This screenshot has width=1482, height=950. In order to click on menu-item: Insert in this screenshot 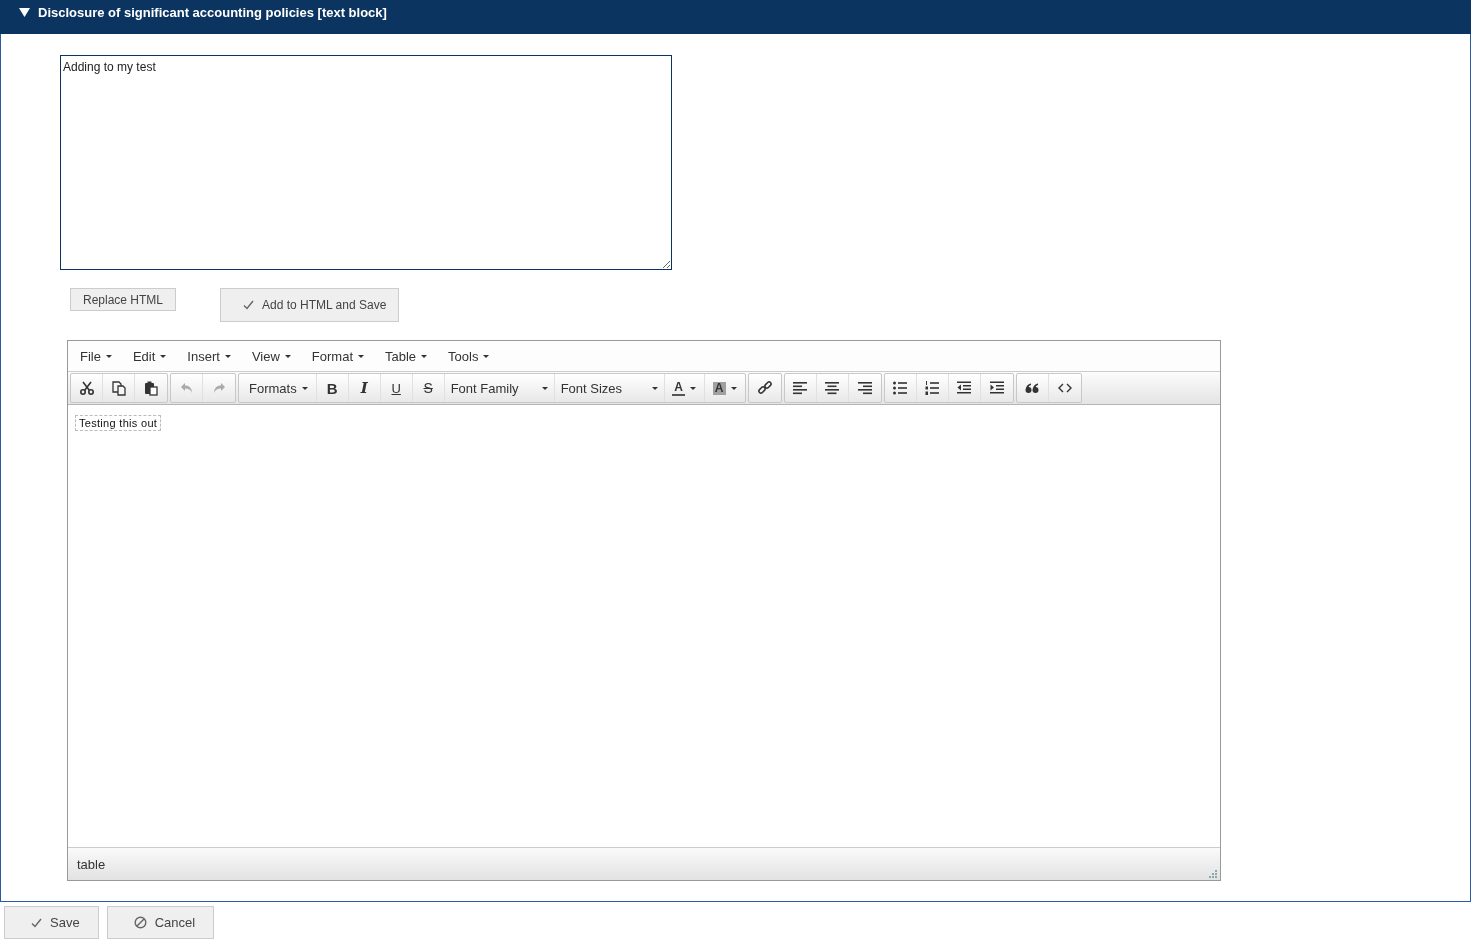, I will do `click(209, 356)`.